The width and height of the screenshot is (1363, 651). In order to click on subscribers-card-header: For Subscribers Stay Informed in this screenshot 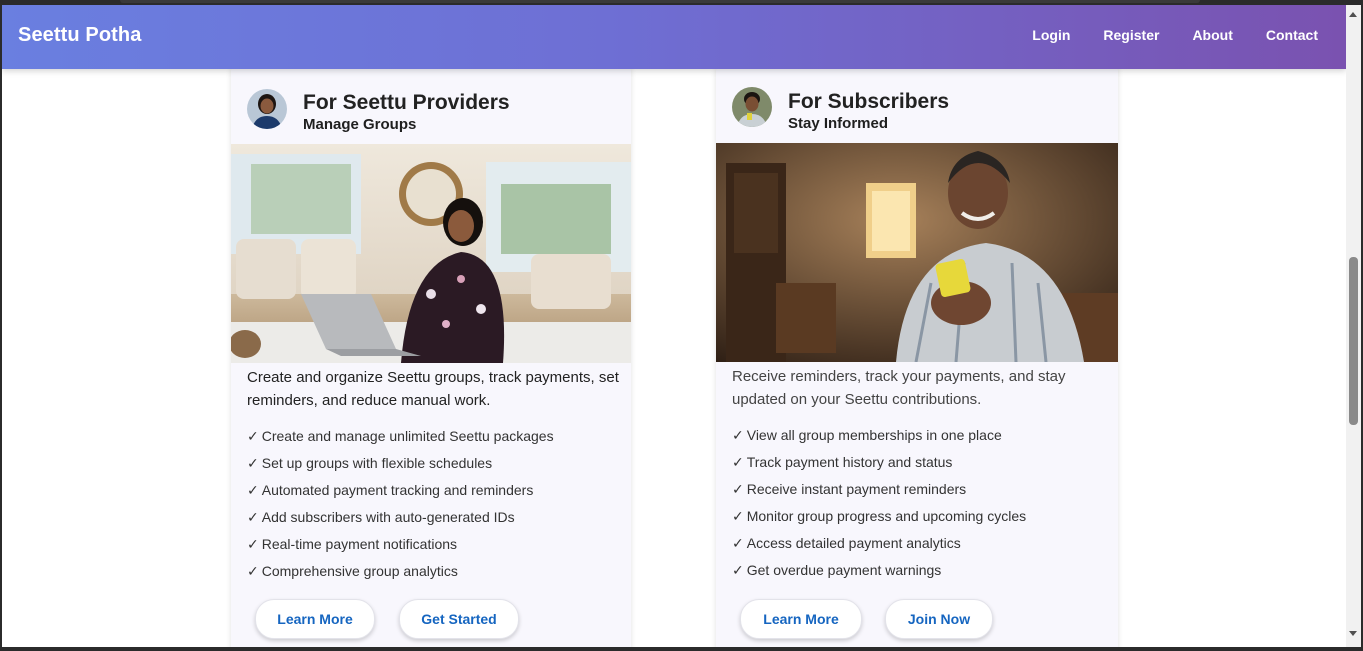, I will do `click(917, 105)`.